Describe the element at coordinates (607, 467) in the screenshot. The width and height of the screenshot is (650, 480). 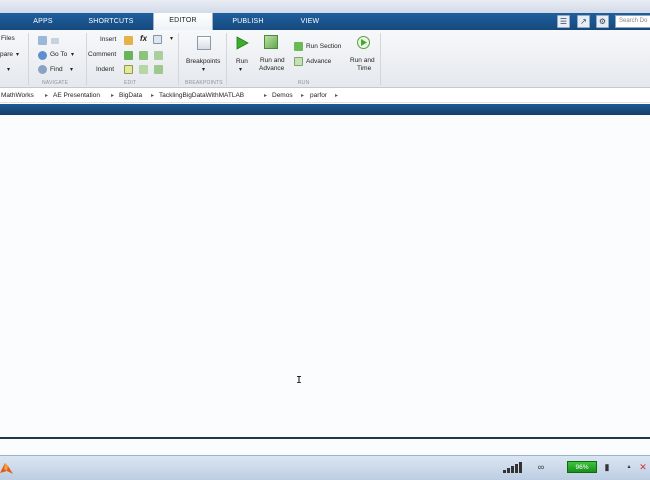
I see `power-icon: ▮` at that location.